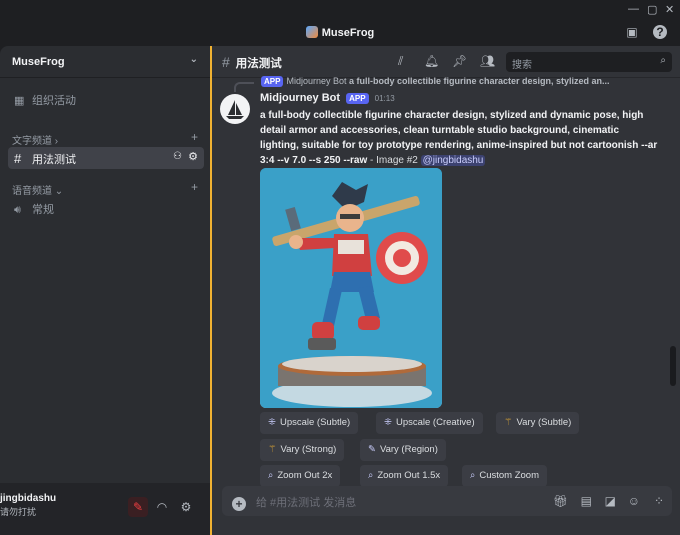 The height and width of the screenshot is (535, 680). Describe the element at coordinates (54, 101) in the screenshot. I see `events-label: 组织活动` at that location.